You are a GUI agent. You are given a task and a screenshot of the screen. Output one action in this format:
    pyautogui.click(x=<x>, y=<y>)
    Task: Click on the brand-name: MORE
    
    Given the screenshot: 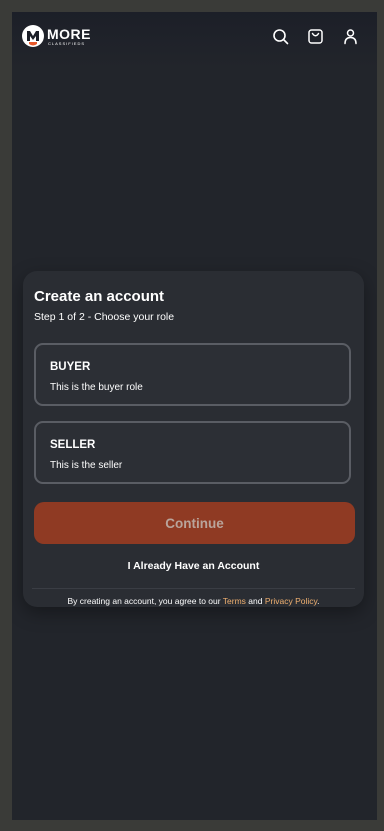 What is the action you would take?
    pyautogui.click(x=69, y=33)
    